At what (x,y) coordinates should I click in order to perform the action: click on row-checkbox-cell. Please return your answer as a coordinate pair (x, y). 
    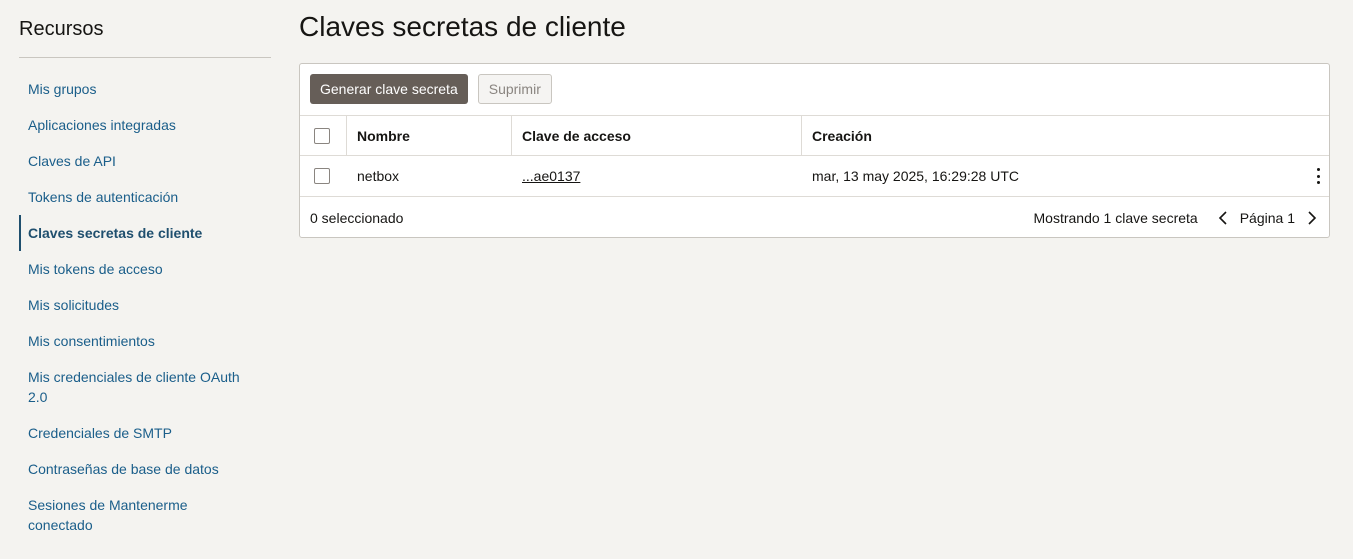
    Looking at the image, I should click on (323, 176).